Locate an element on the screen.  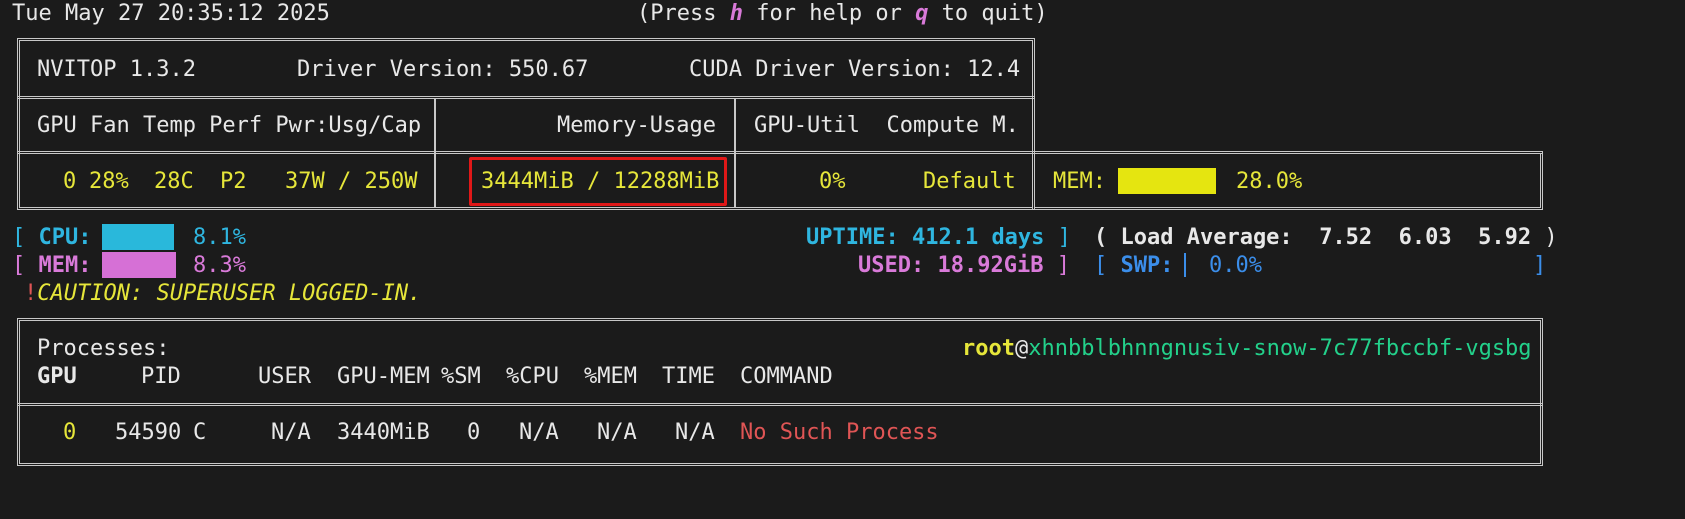
swp-label: SWP: is located at coordinates (1147, 265).